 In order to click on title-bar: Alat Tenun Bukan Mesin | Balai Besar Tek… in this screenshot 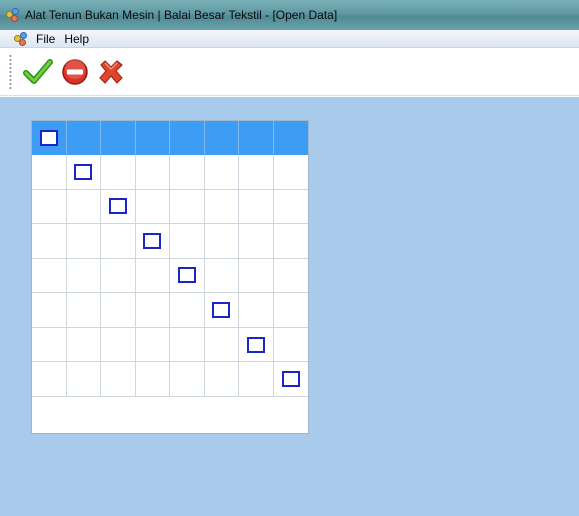, I will do `click(289, 15)`.